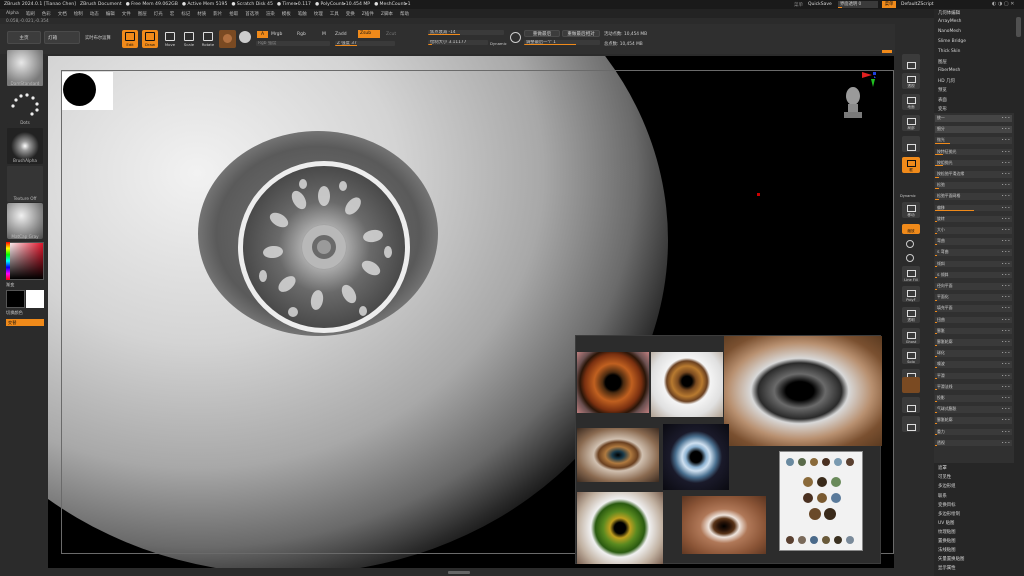  I want to click on polyf-button: PolyF, so click(911, 294).